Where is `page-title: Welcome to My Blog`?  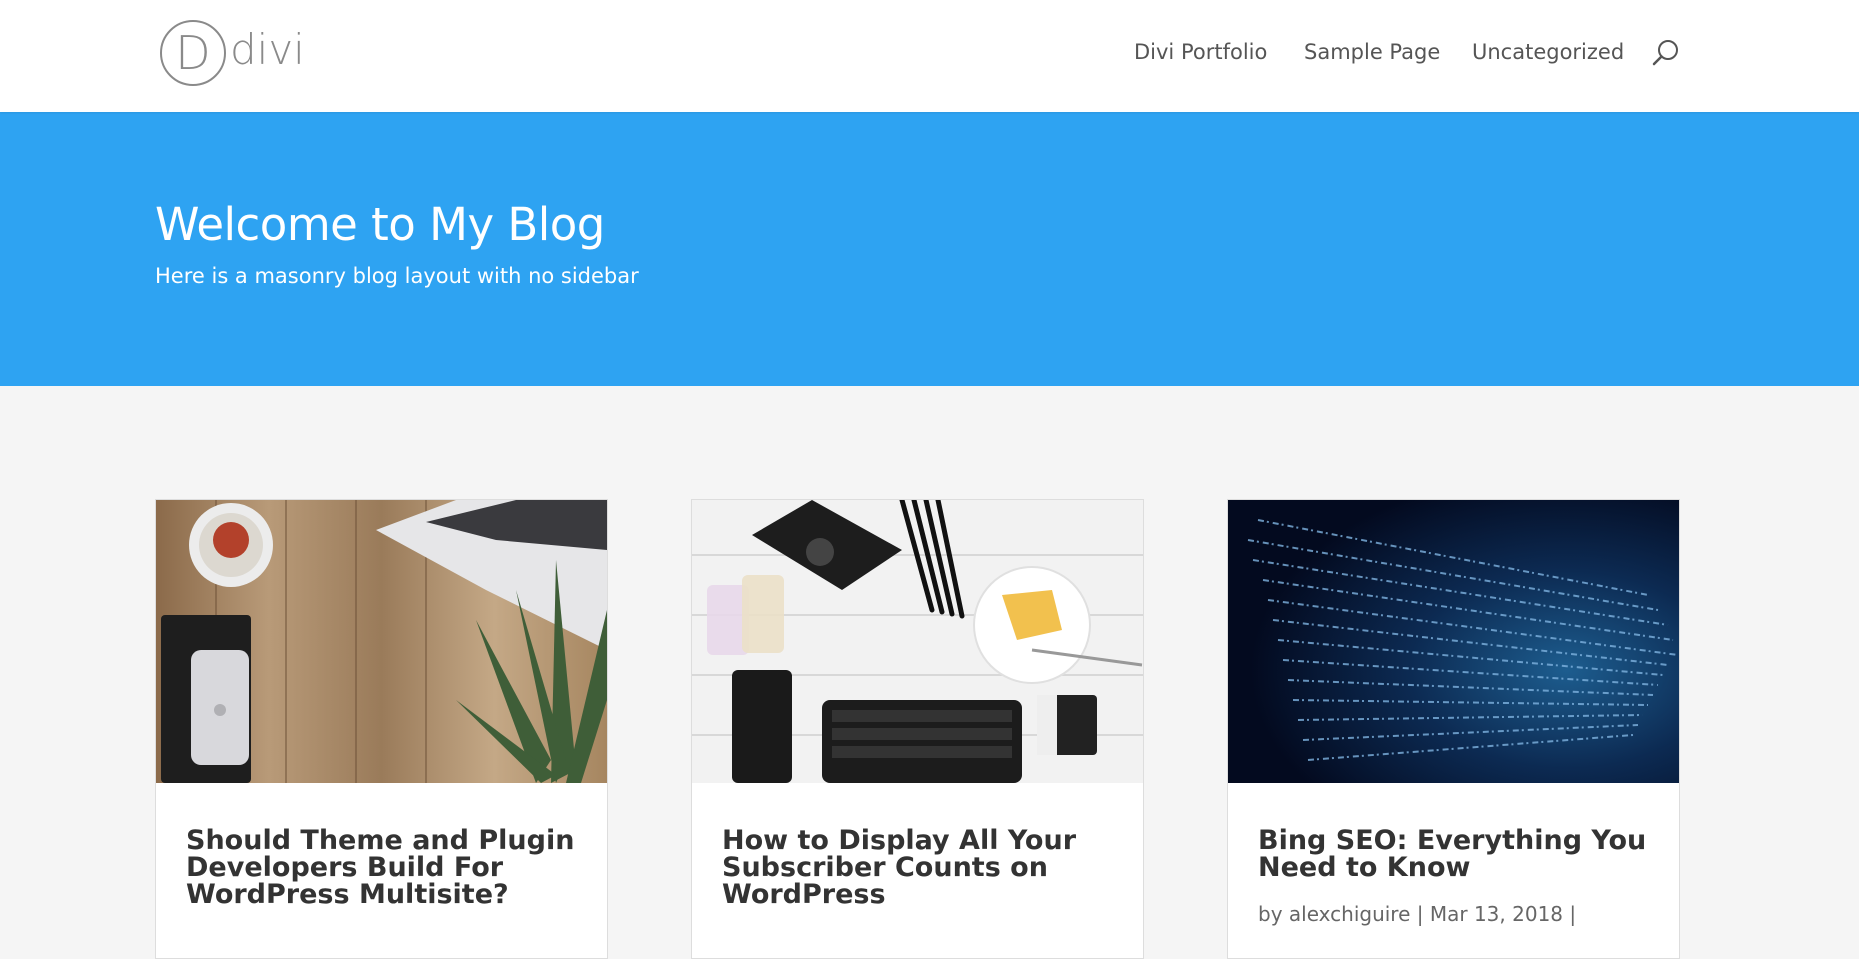 page-title: Welcome to My Blog is located at coordinates (380, 224).